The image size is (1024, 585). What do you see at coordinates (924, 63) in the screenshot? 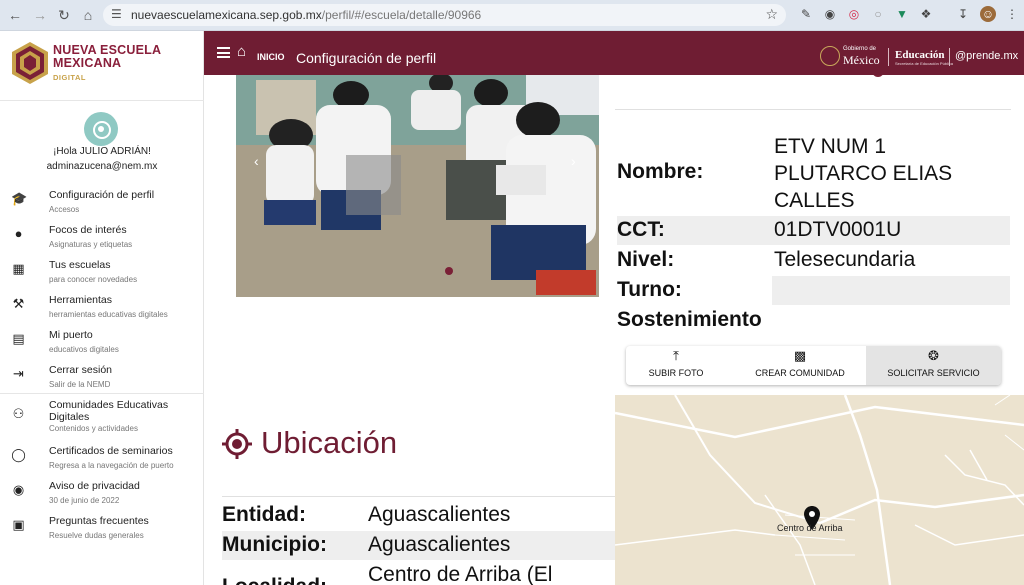
I see `educacion-subtitle: Secretaría de Educación Pública` at bounding box center [924, 63].